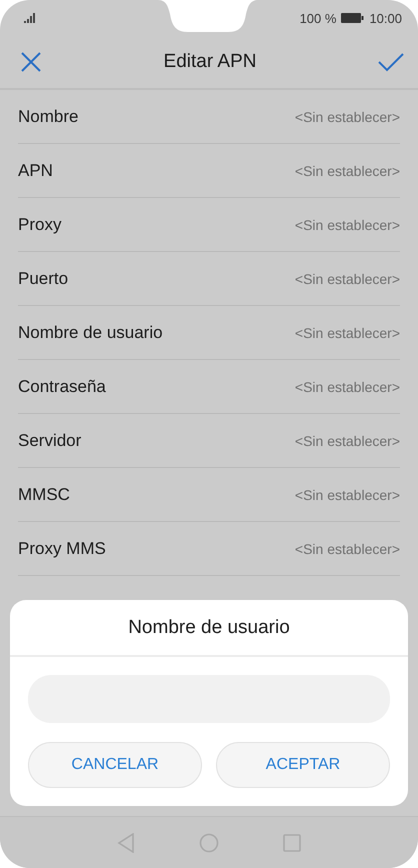 The width and height of the screenshot is (418, 868). What do you see at coordinates (352, 18) in the screenshot?
I see `battery-icon` at bounding box center [352, 18].